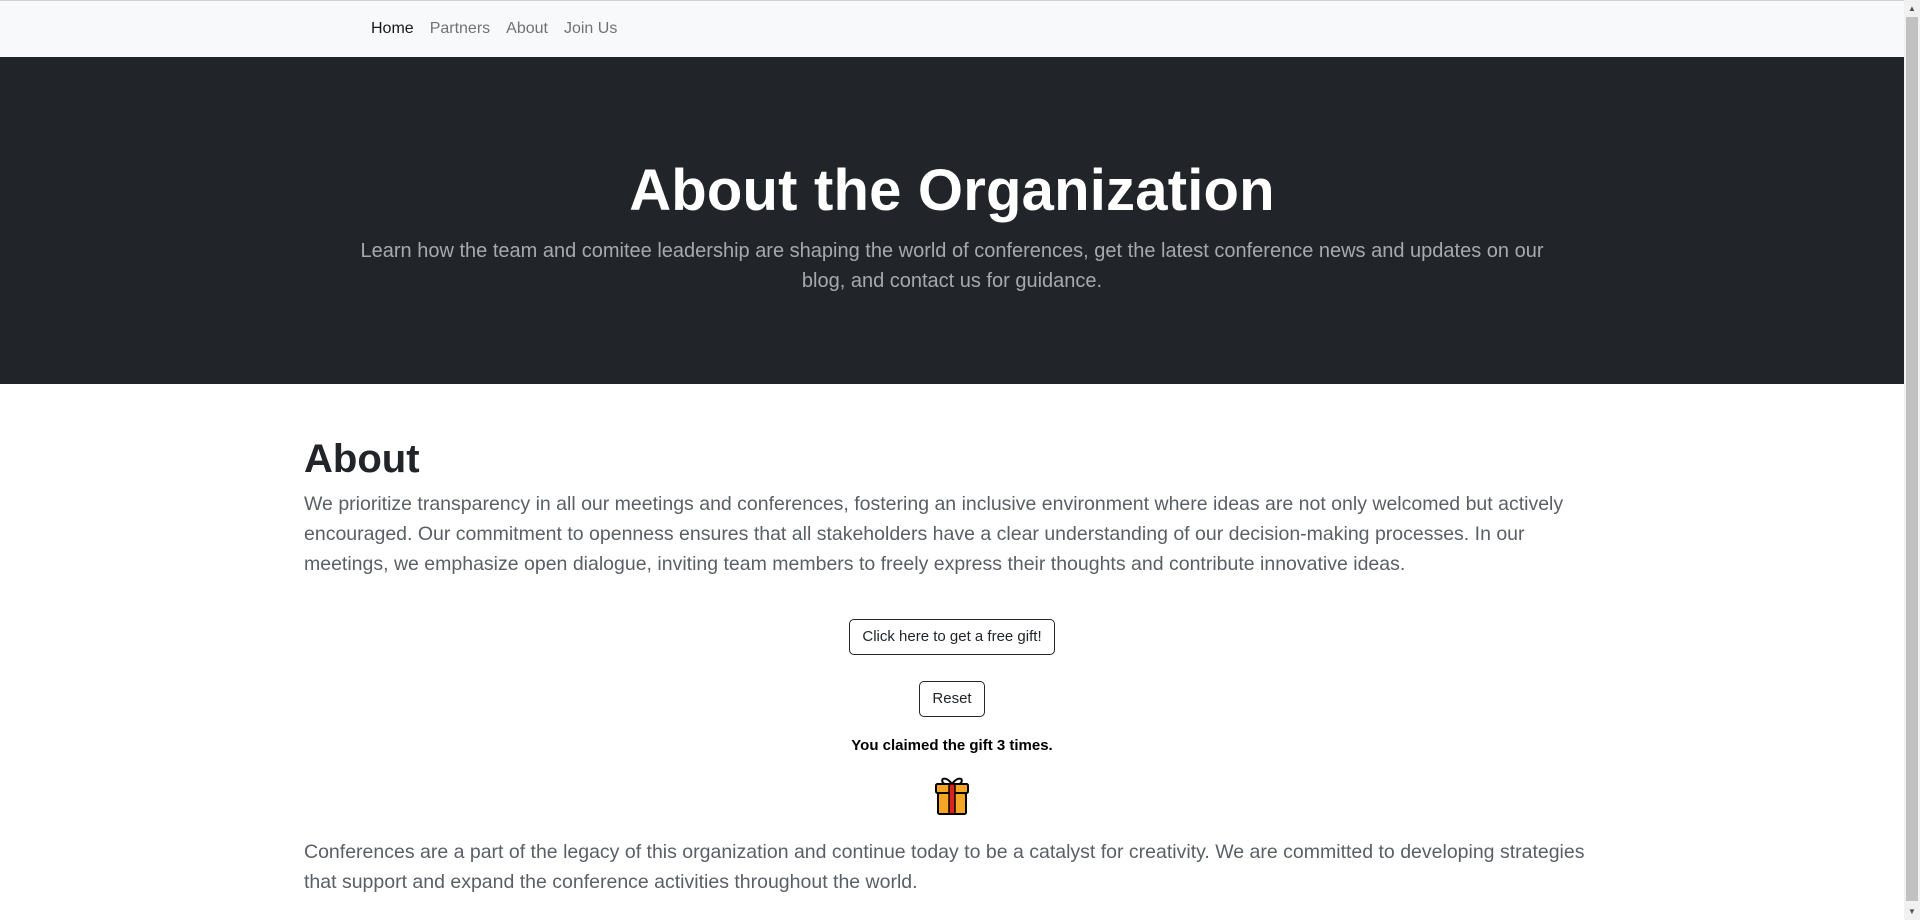  I want to click on gift-icon, so click(952, 797).